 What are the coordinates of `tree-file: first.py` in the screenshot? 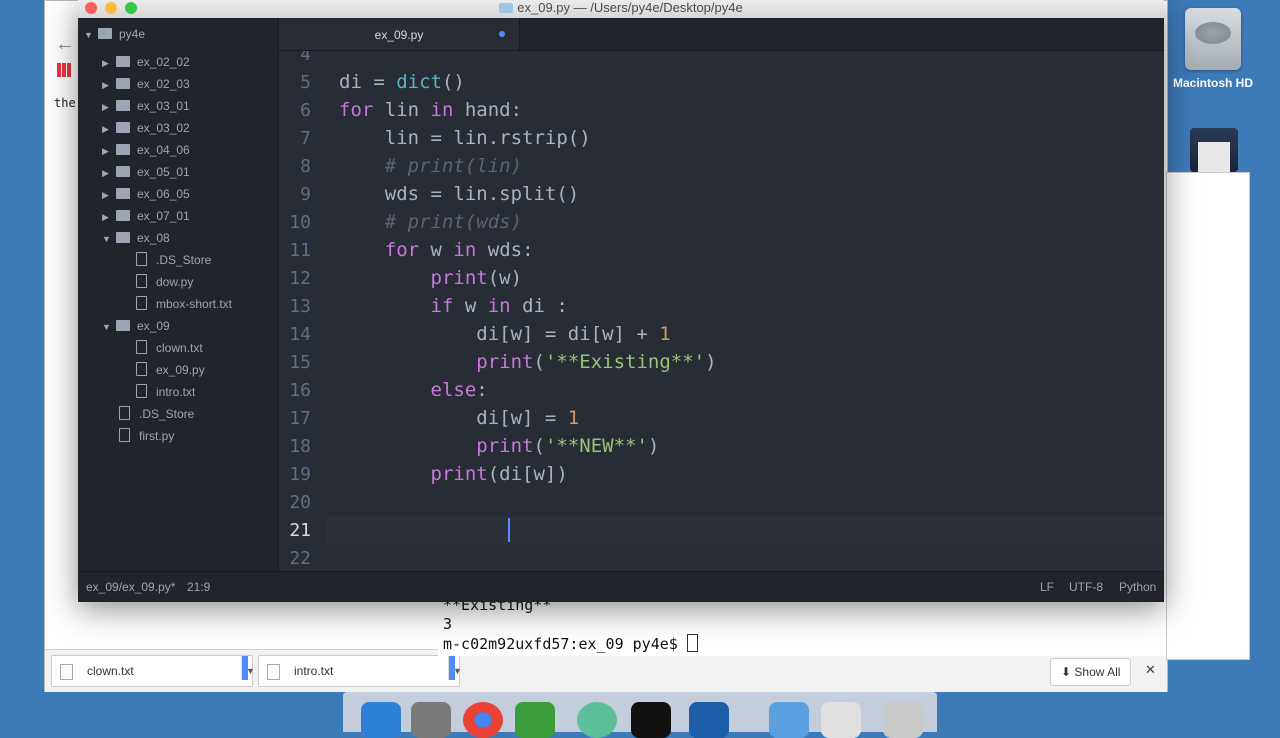 It's located at (146, 436).